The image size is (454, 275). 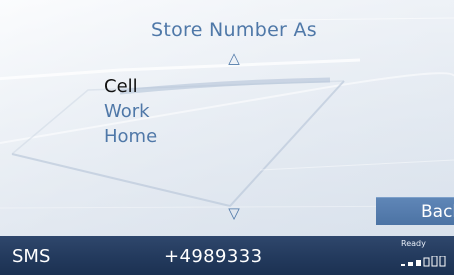 I want to click on menu-item-work: Work, so click(x=130, y=111).